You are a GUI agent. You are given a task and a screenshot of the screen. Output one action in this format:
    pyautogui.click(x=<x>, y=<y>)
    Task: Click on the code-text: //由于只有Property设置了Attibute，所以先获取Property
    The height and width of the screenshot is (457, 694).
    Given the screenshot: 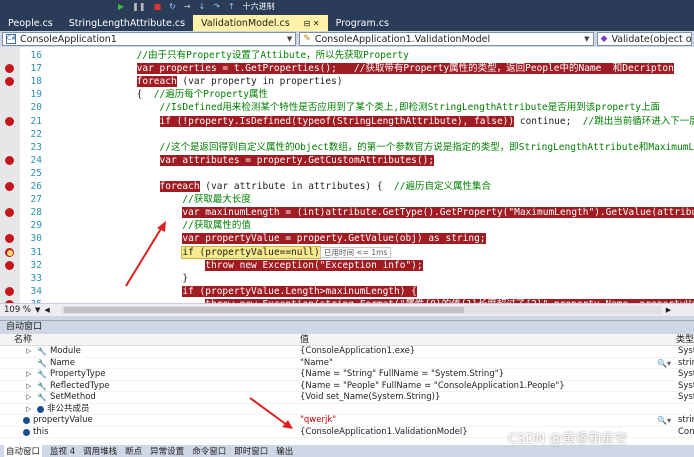 What is the action you would take?
    pyautogui.click(x=238, y=55)
    